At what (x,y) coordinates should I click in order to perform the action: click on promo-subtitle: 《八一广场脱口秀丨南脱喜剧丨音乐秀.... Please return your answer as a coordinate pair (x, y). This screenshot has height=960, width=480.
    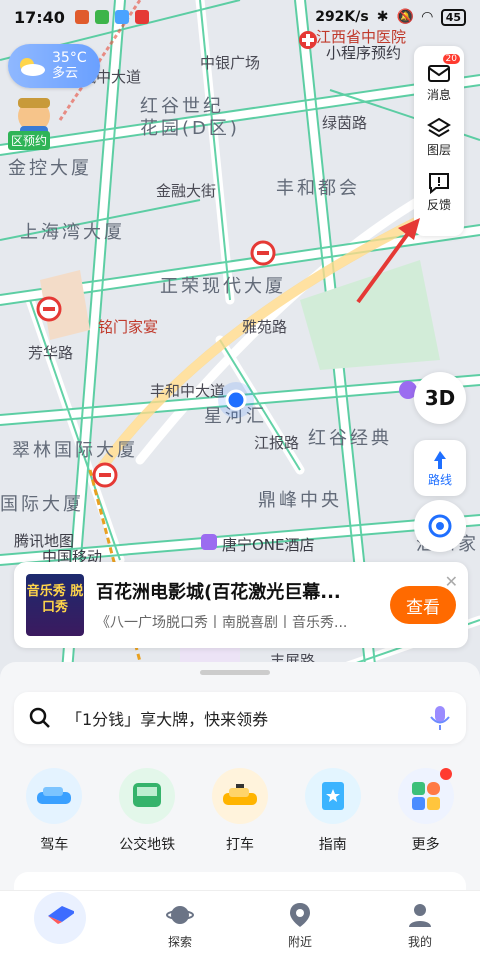
    Looking at the image, I should click on (222, 623).